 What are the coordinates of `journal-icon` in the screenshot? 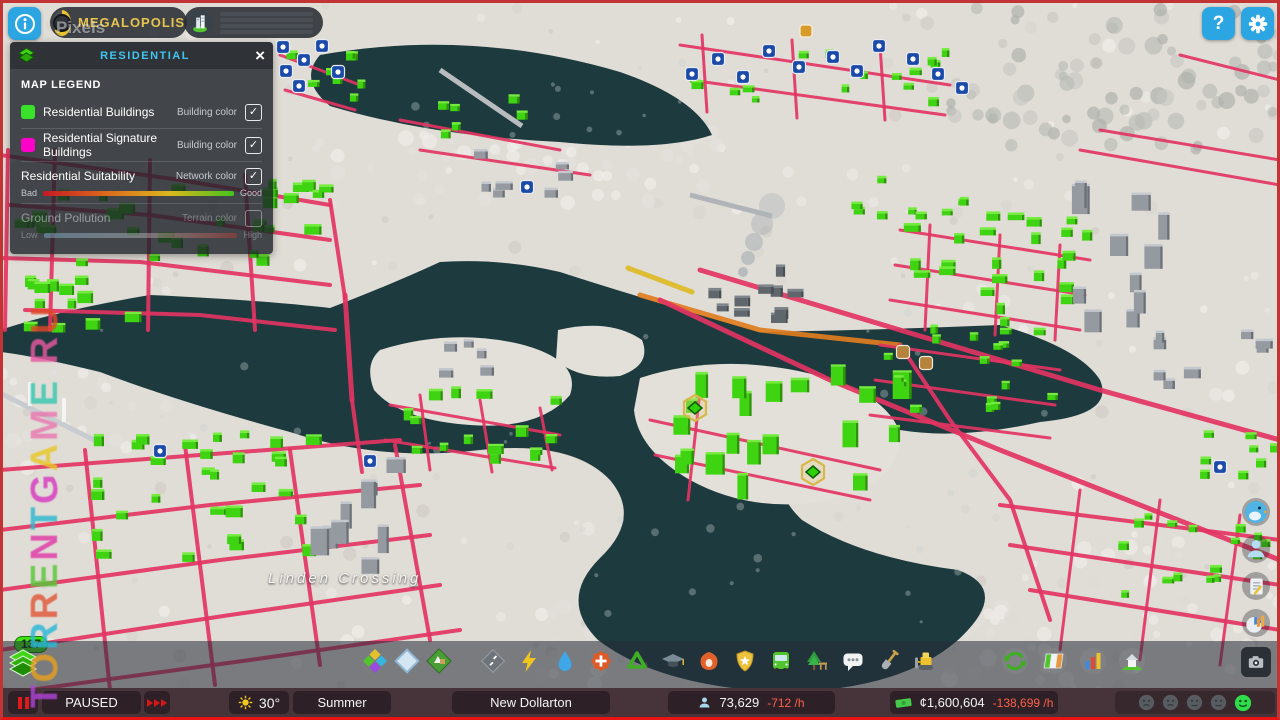 It's located at (1256, 586).